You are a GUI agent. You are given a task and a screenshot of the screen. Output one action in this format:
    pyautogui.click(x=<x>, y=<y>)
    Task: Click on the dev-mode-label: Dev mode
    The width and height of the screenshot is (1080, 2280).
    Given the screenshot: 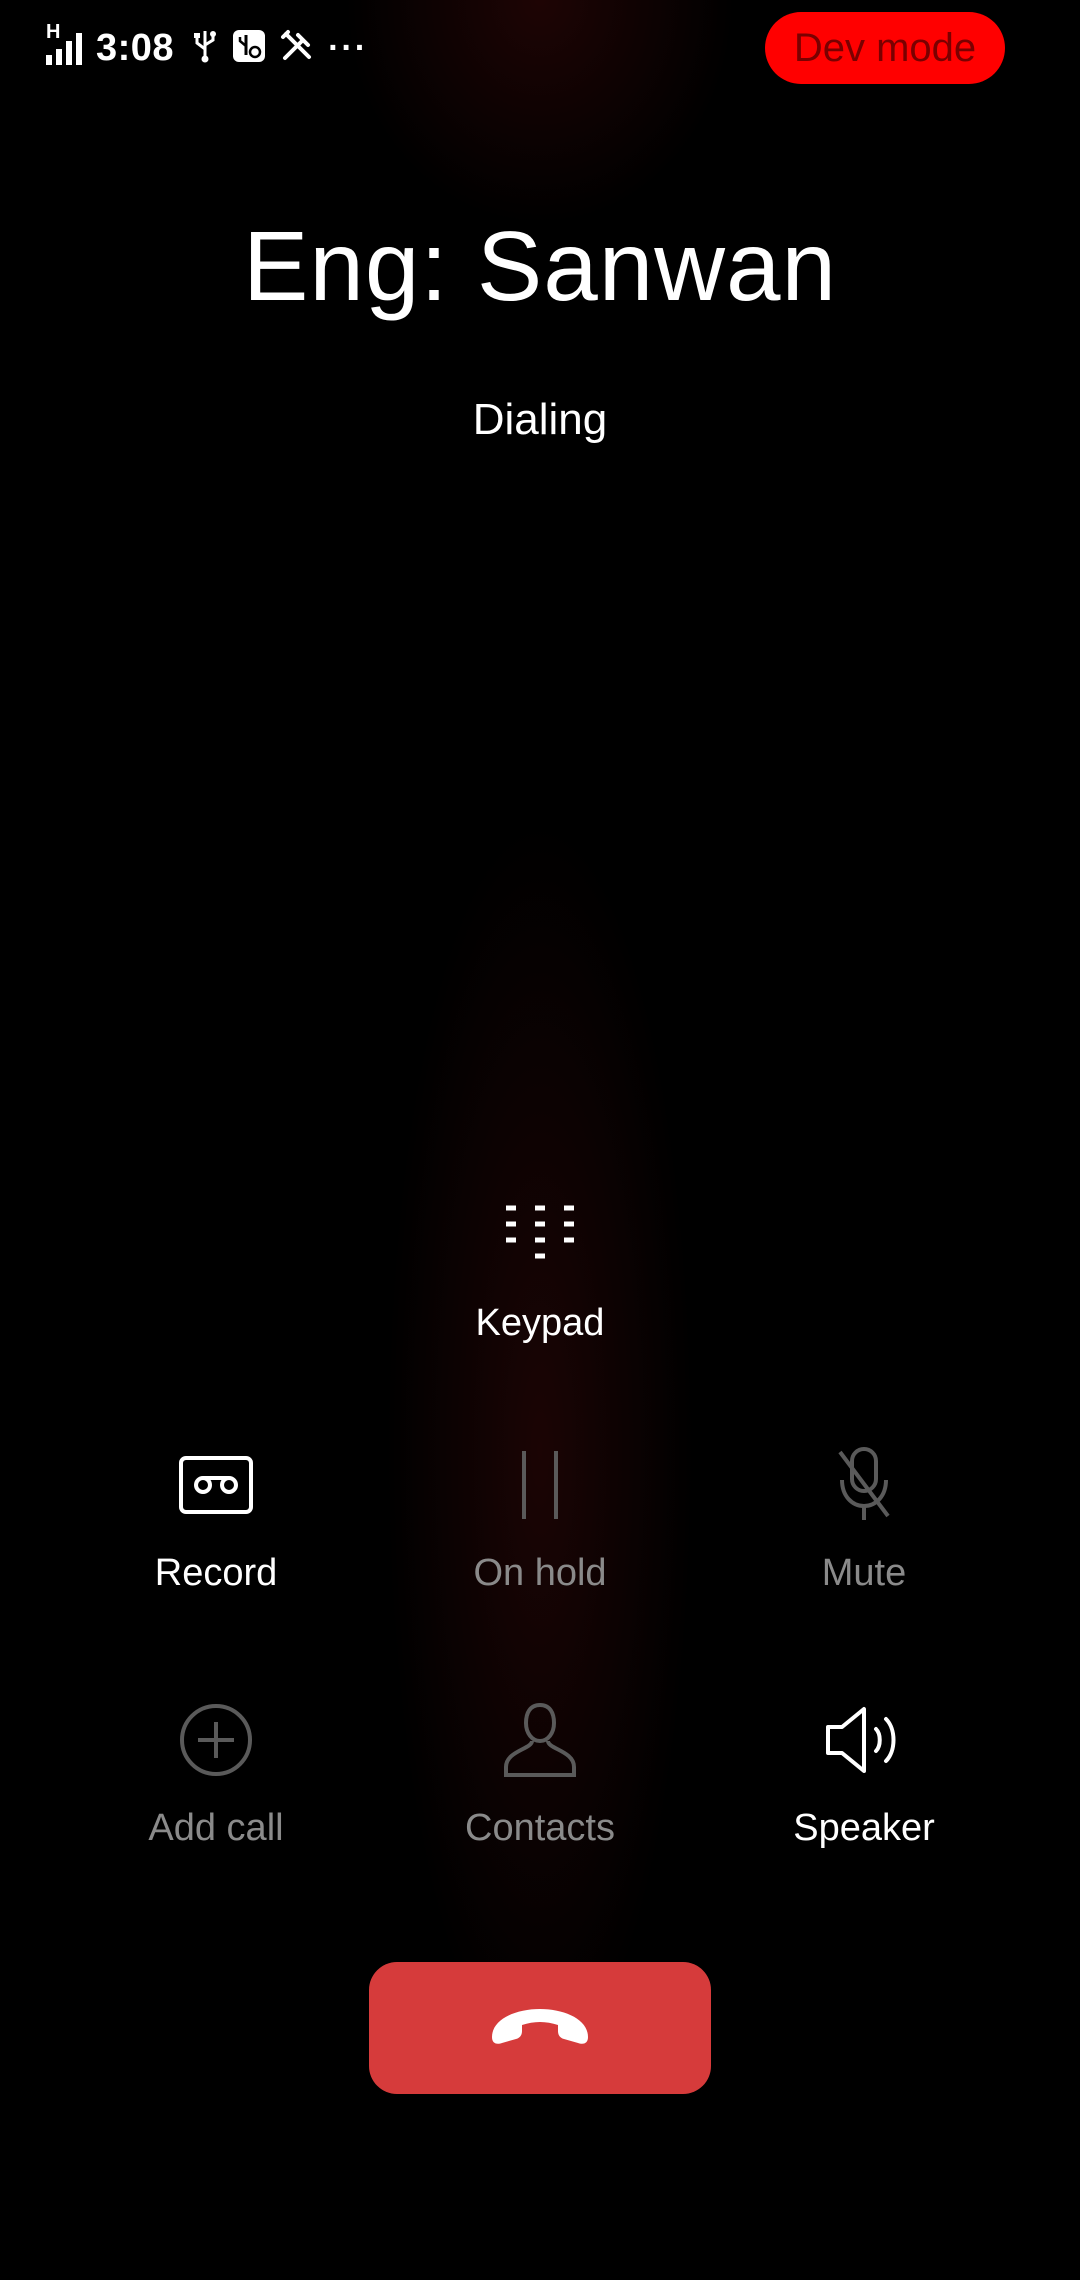 What is the action you would take?
    pyautogui.click(x=885, y=47)
    